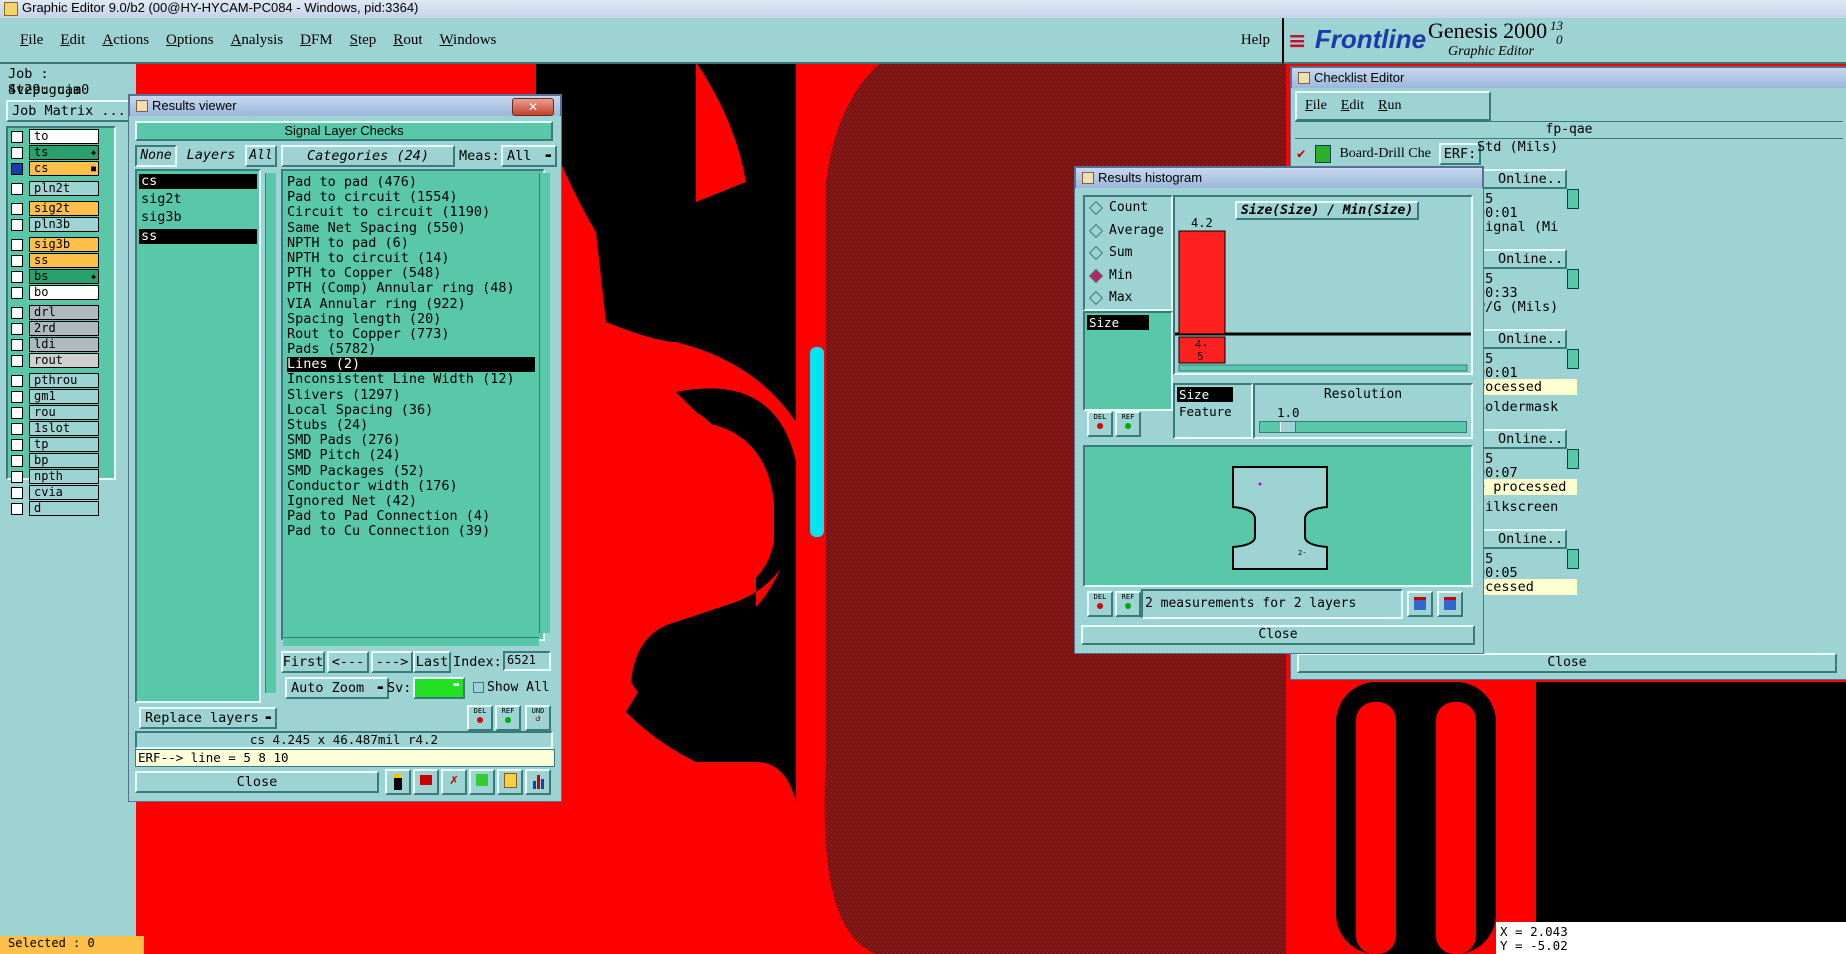 This screenshot has height=954, width=1846. What do you see at coordinates (64, 344) in the screenshot?
I see `layer-name: ldi` at bounding box center [64, 344].